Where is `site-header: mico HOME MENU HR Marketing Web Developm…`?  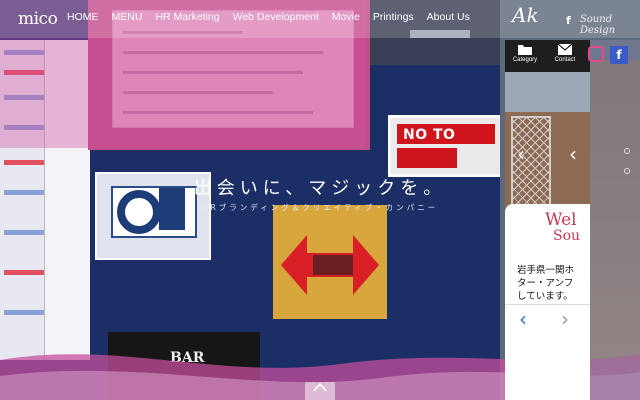
site-header: mico HOME MENU HR Marketing Web Developm… is located at coordinates (320, 19).